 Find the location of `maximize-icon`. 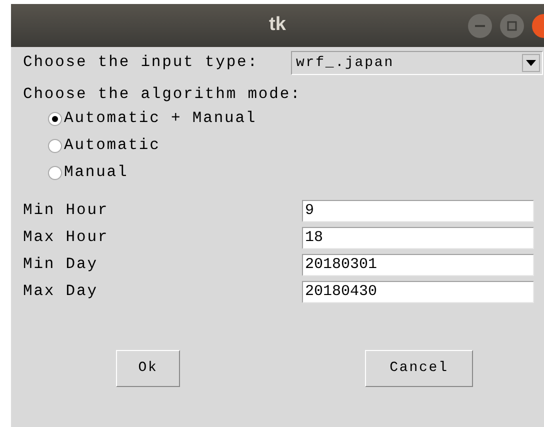

maximize-icon is located at coordinates (512, 26).